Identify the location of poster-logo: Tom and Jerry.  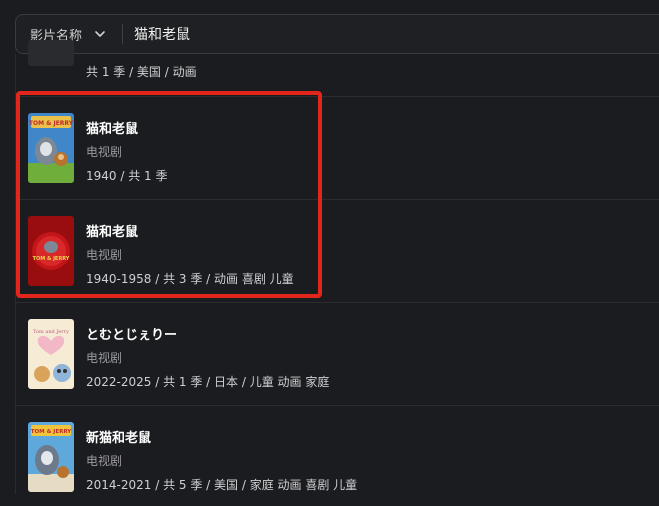
(51, 332).